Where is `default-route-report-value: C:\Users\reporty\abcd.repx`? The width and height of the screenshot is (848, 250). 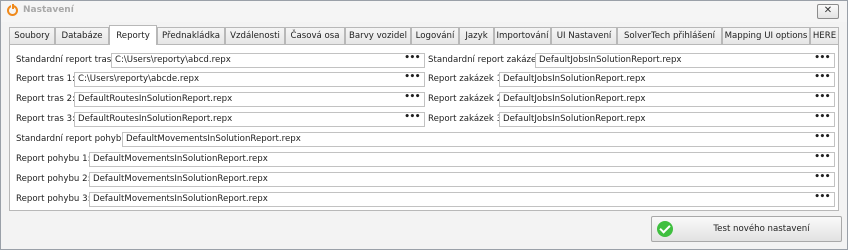 default-route-report-value: C:\Users\reporty\abcd.repx is located at coordinates (173, 60).